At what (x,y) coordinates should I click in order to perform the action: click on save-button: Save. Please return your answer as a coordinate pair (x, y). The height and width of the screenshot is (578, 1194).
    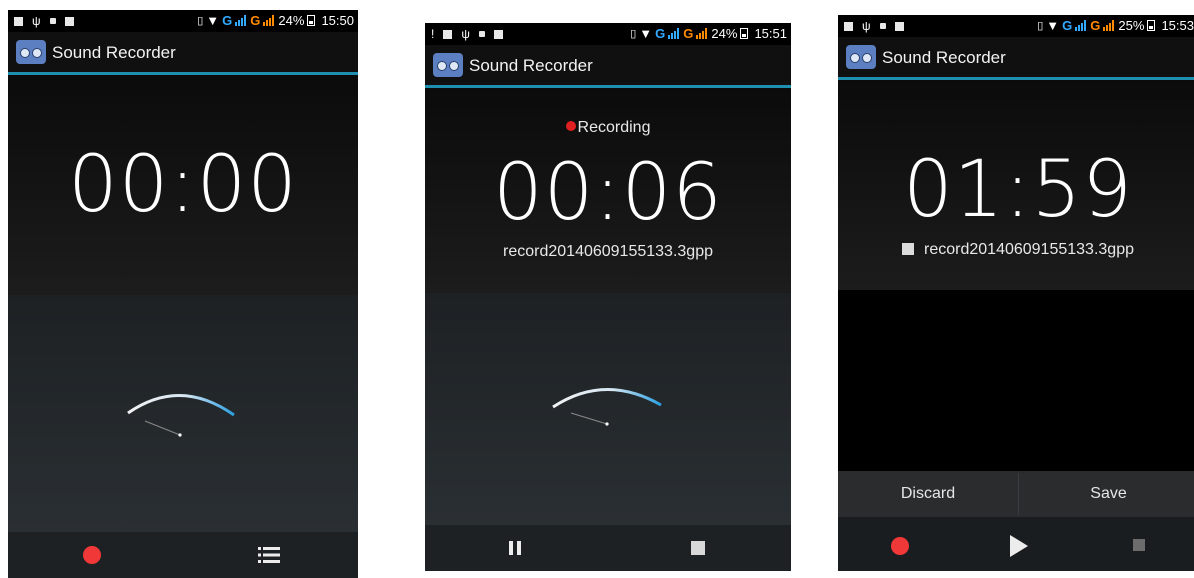
    Looking at the image, I should click on (1106, 494).